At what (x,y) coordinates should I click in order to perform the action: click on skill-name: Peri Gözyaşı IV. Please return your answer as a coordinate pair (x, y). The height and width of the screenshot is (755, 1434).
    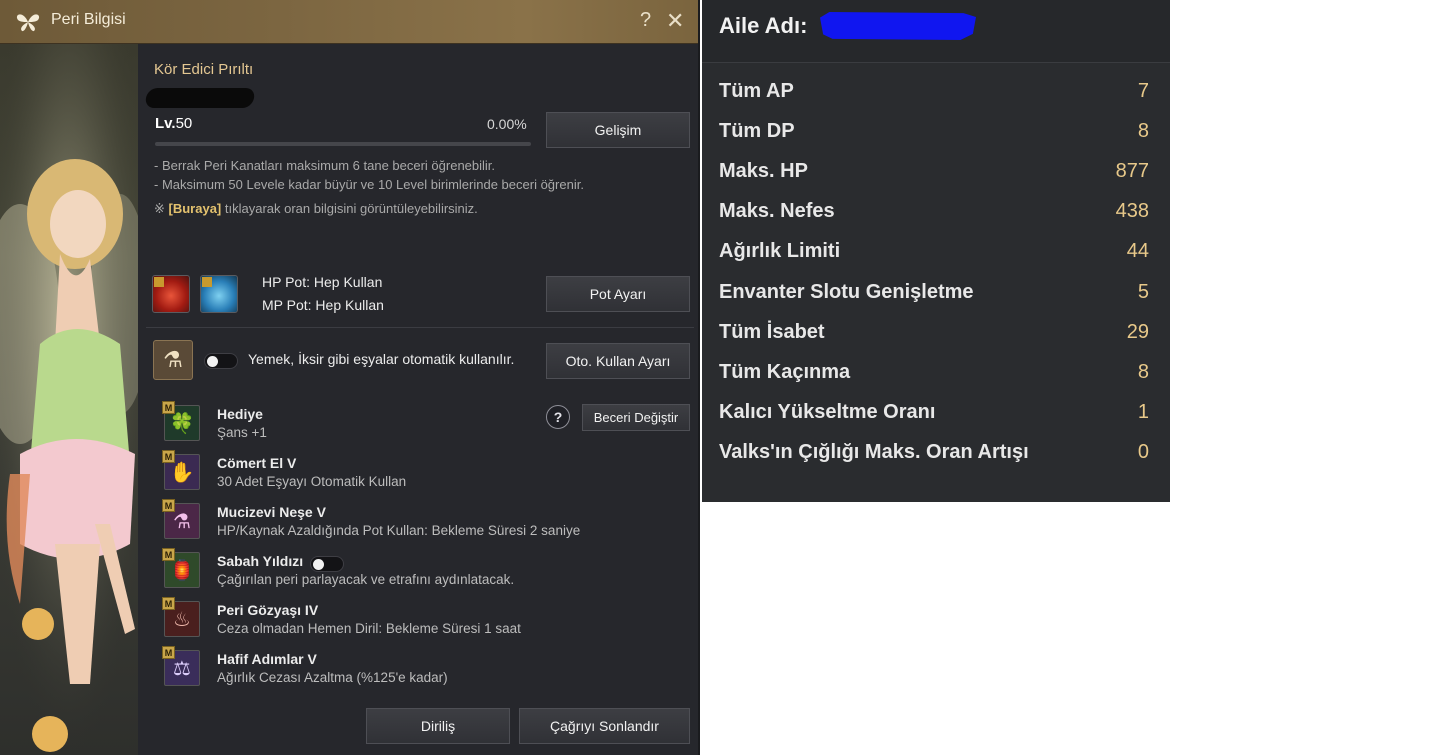
    Looking at the image, I should click on (268, 610).